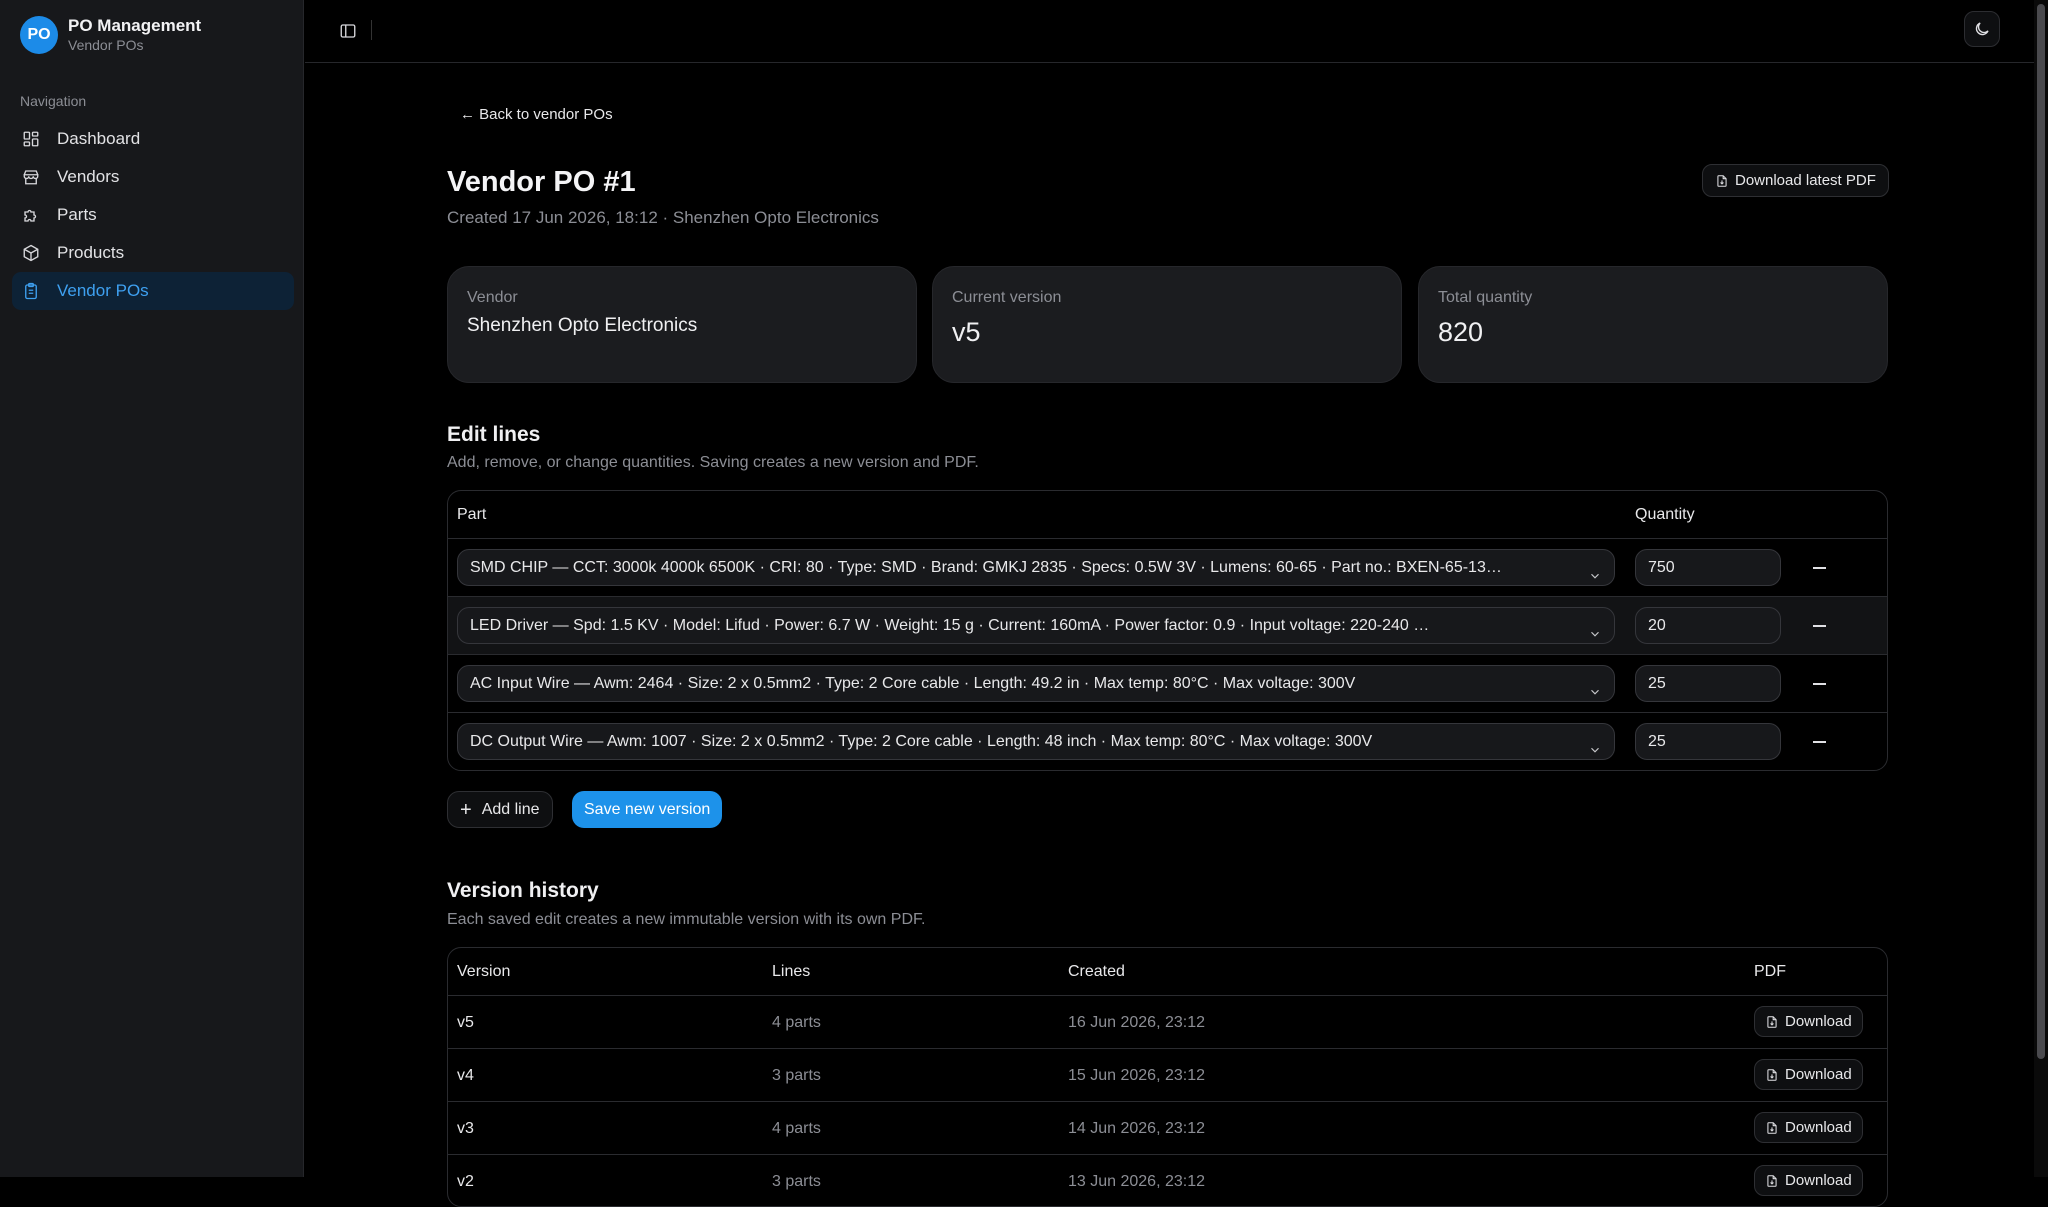 Image resolution: width=2048 pixels, height=1207 pixels. Describe the element at coordinates (1805, 180) in the screenshot. I see `download-latest-label: Download latest PDF` at that location.